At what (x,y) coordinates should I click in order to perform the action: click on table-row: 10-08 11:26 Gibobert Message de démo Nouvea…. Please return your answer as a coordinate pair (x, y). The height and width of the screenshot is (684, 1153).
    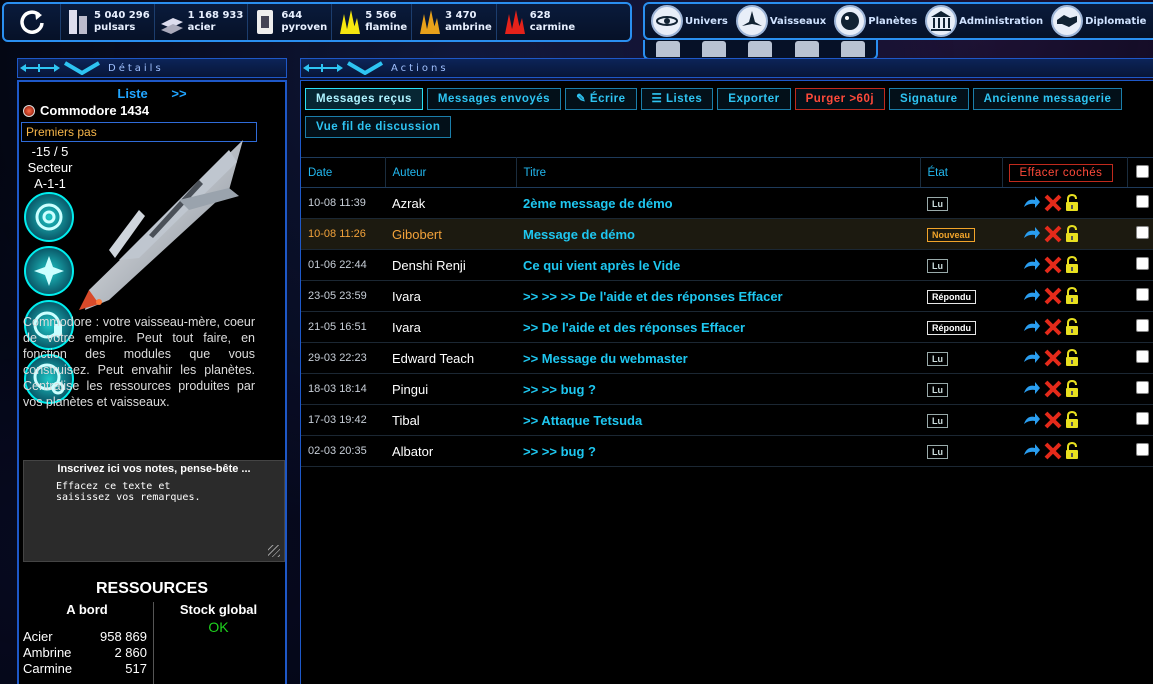
    Looking at the image, I should click on (727, 234).